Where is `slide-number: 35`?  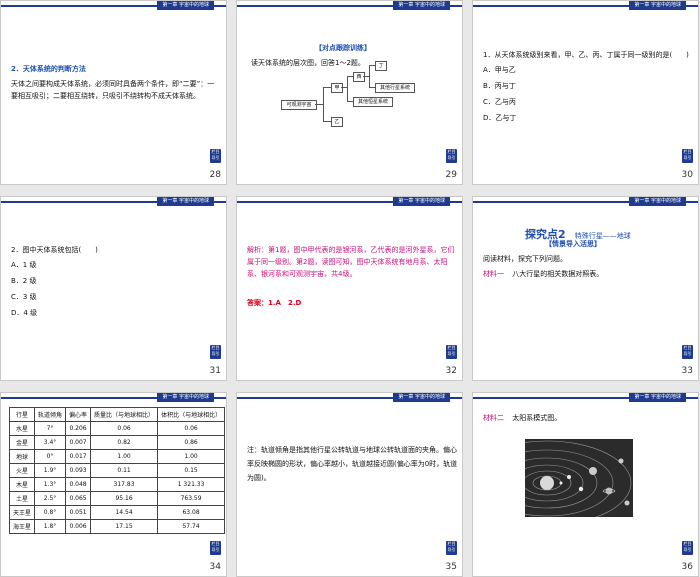
slide-number: 35 is located at coordinates (451, 567).